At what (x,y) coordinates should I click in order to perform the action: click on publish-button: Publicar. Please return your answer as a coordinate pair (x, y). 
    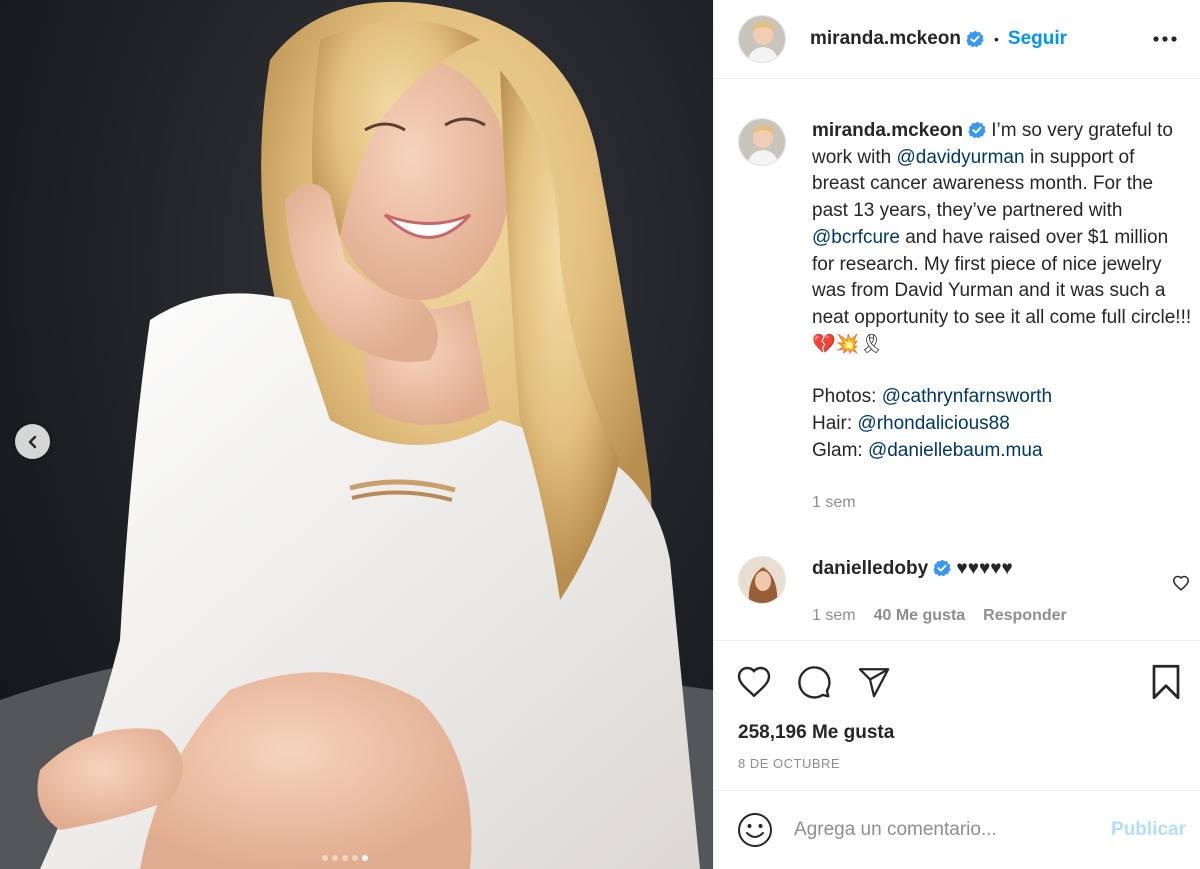
    Looking at the image, I should click on (1148, 830).